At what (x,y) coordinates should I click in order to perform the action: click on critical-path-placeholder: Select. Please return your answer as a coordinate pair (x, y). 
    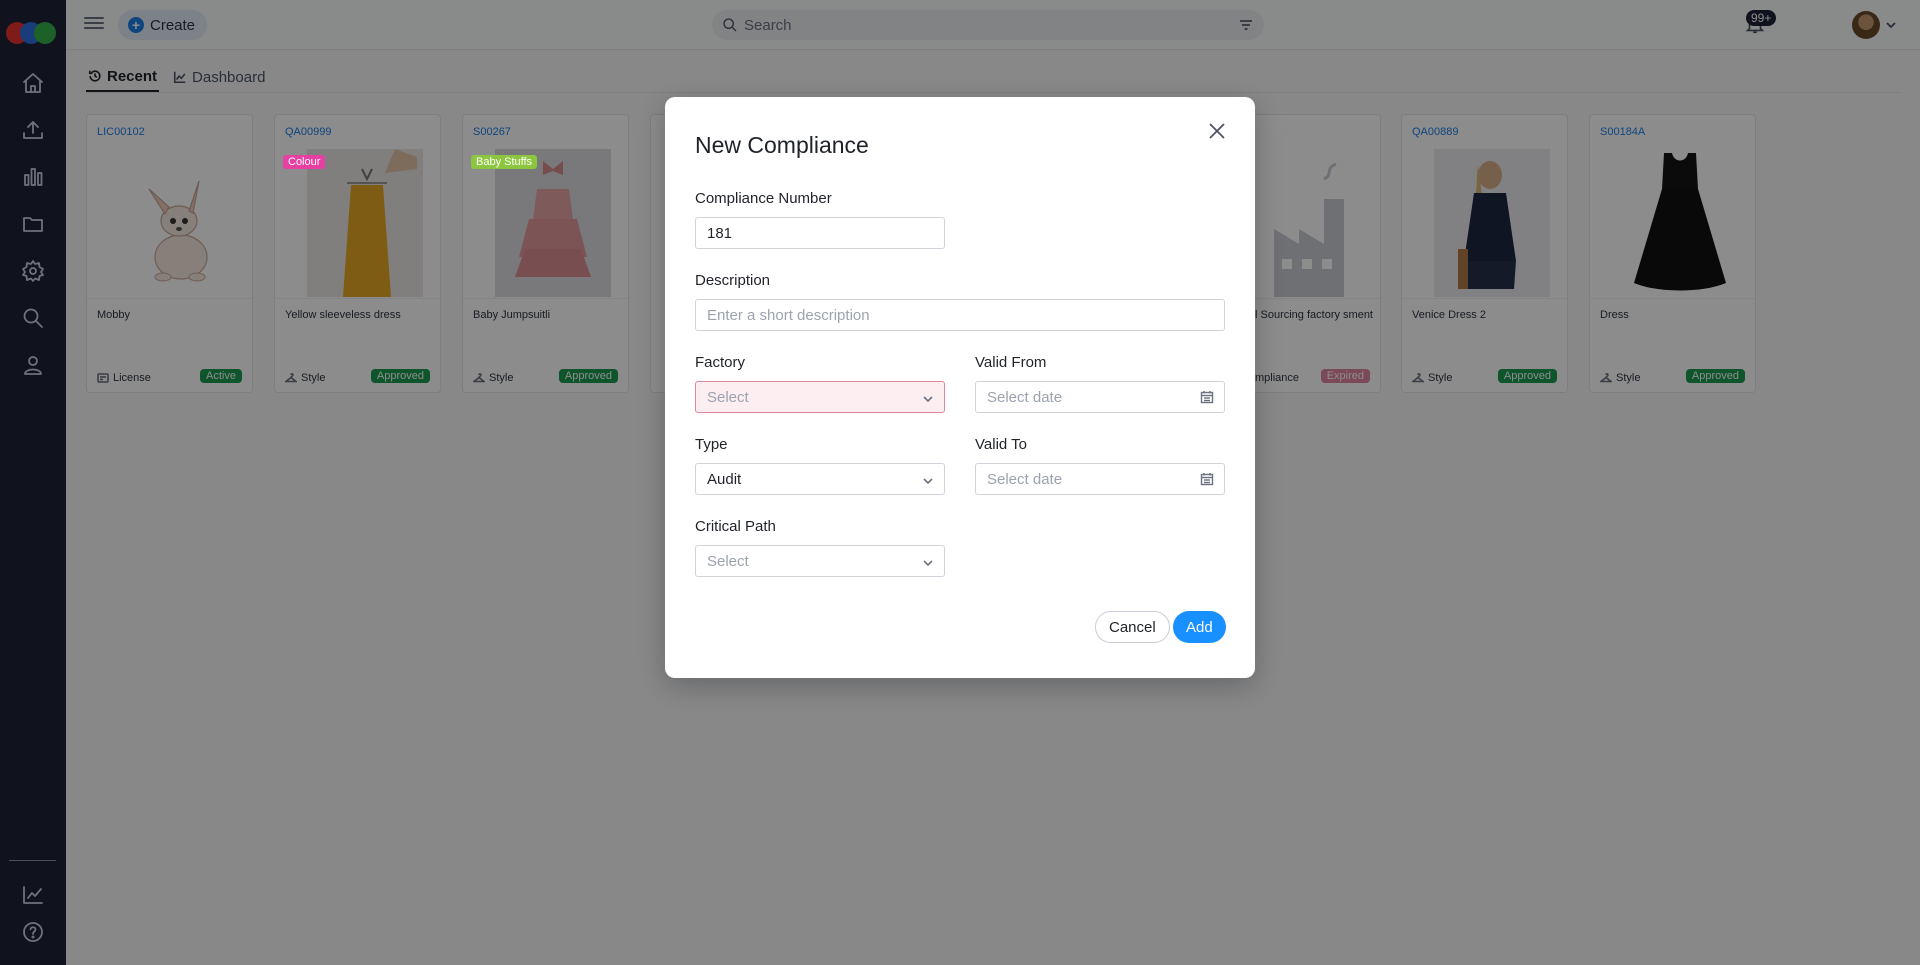
    Looking at the image, I should click on (728, 561).